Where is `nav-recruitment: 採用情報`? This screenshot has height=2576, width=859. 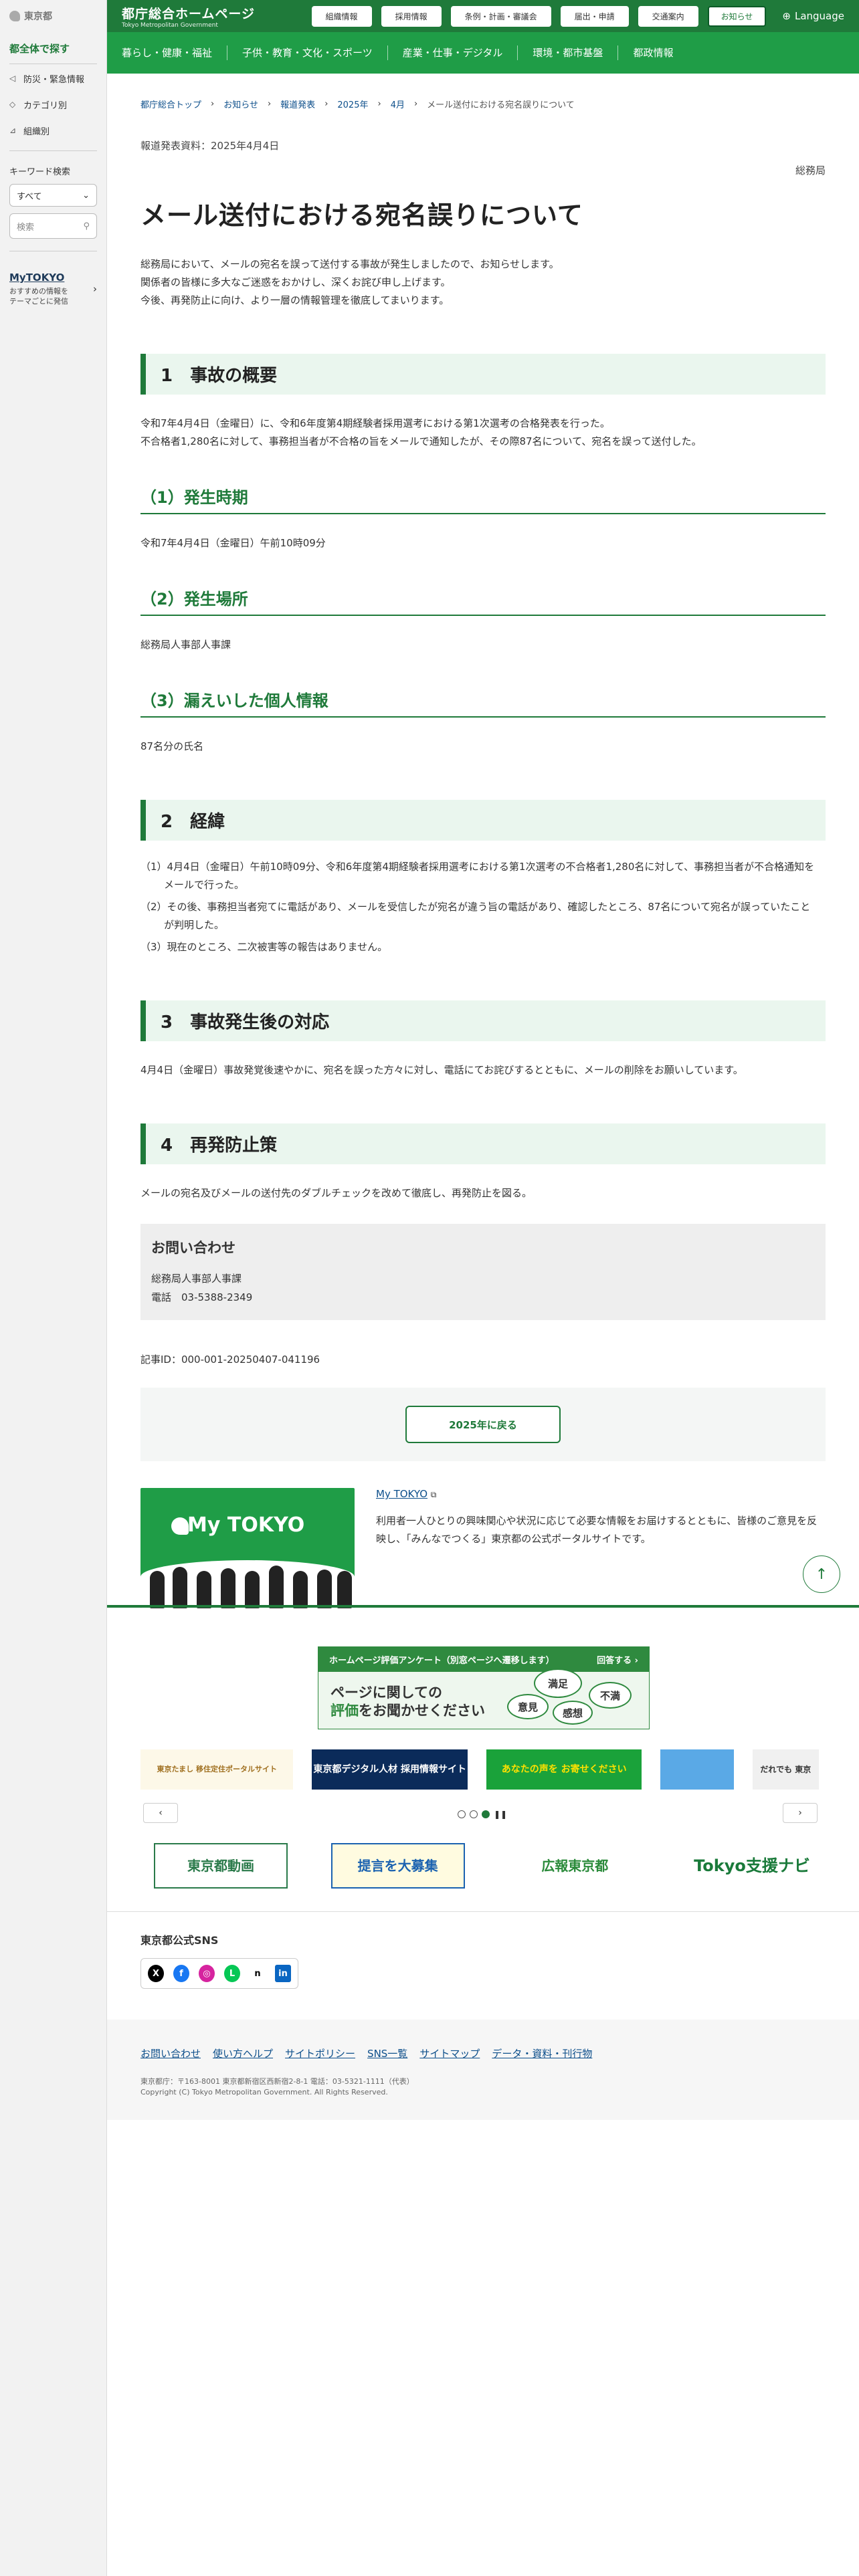 nav-recruitment: 採用情報 is located at coordinates (411, 16).